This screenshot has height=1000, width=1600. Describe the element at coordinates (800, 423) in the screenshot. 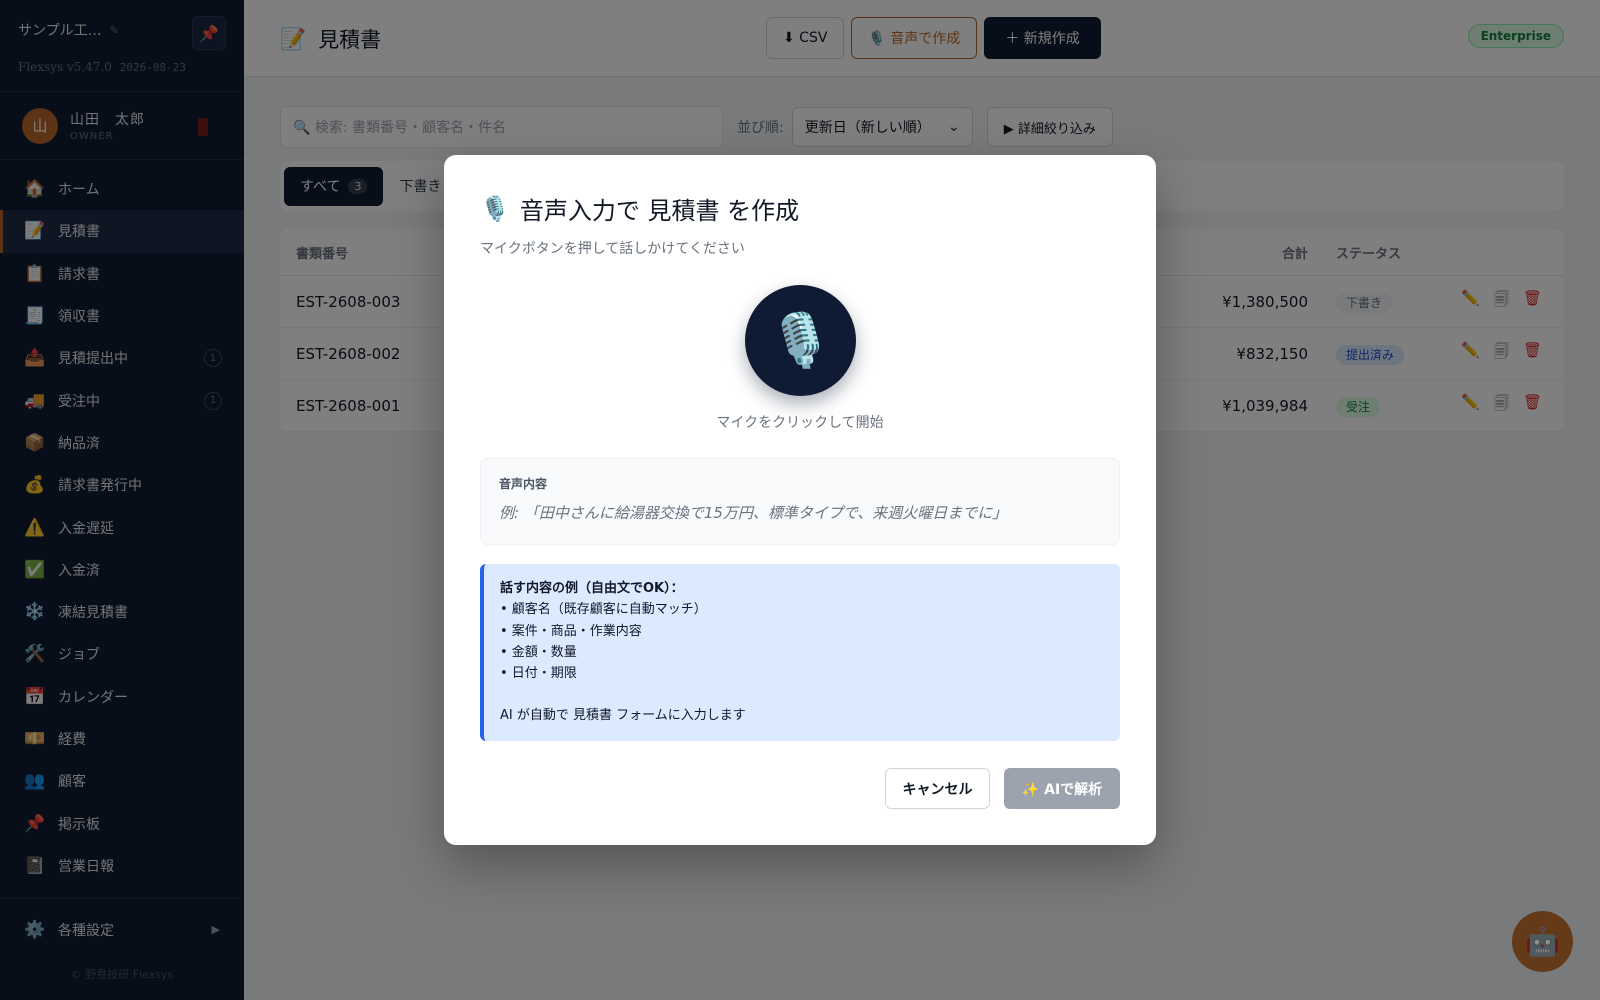

I see `mic-caption: マイクをクリックして開始` at that location.